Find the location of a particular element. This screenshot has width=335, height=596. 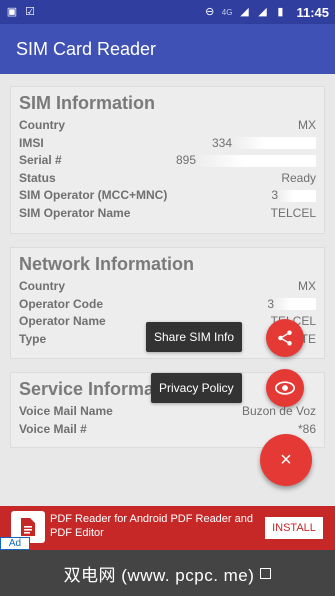

pdf-document-icon is located at coordinates (28, 527).